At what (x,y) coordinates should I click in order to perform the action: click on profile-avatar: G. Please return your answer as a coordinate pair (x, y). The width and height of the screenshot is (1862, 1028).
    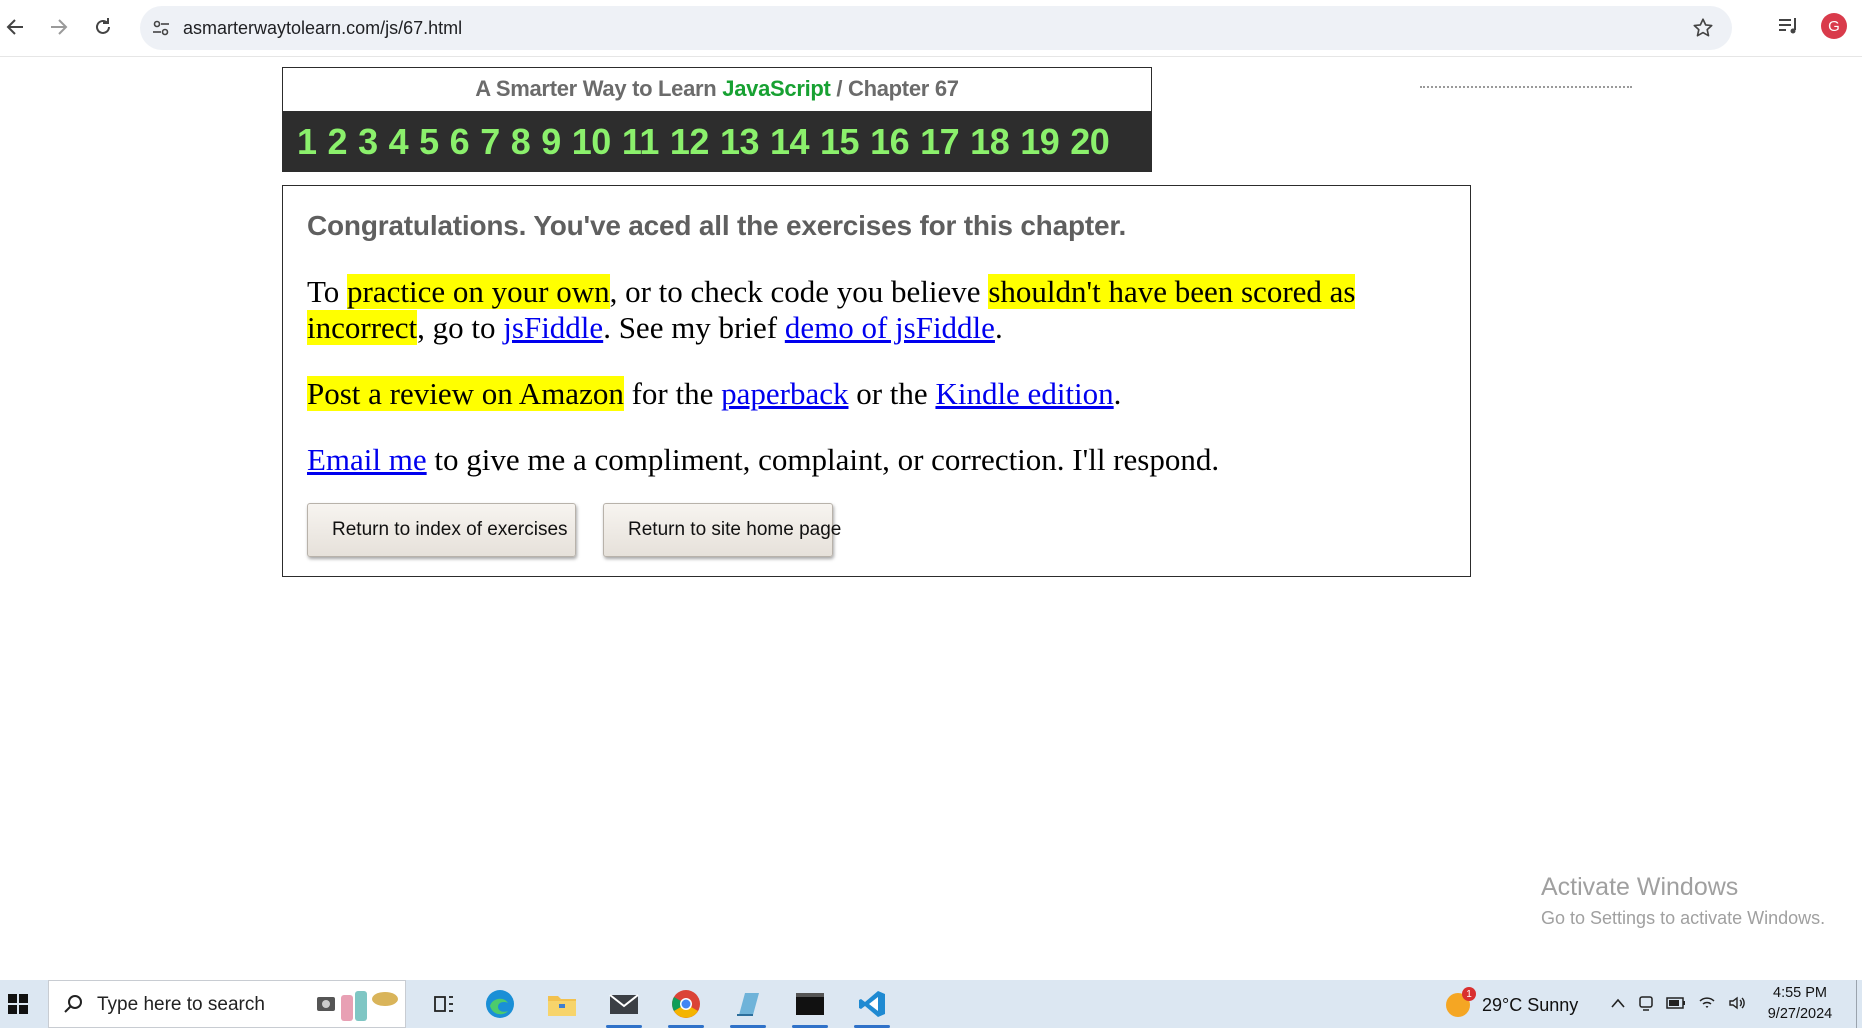
    Looking at the image, I should click on (1834, 26).